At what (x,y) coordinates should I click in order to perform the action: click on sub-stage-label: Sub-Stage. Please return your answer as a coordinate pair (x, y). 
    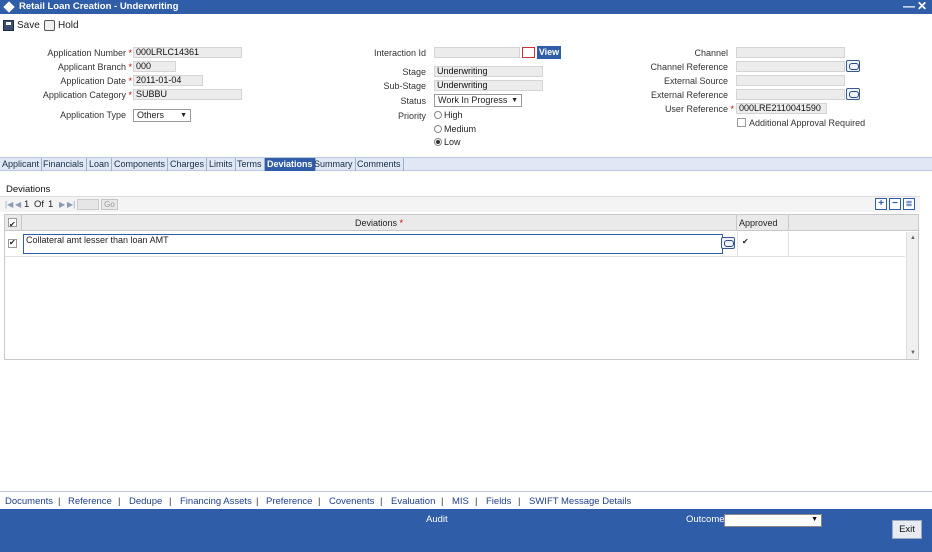
    Looking at the image, I should click on (404, 86).